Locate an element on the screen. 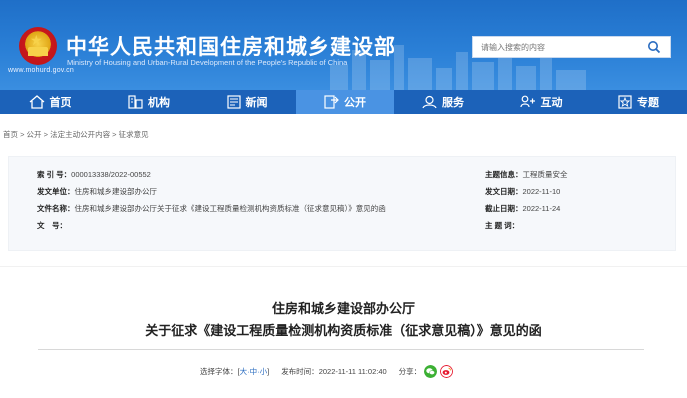 This screenshot has height=398, width=687. meta-keywords: 主 题 词： is located at coordinates (502, 225).